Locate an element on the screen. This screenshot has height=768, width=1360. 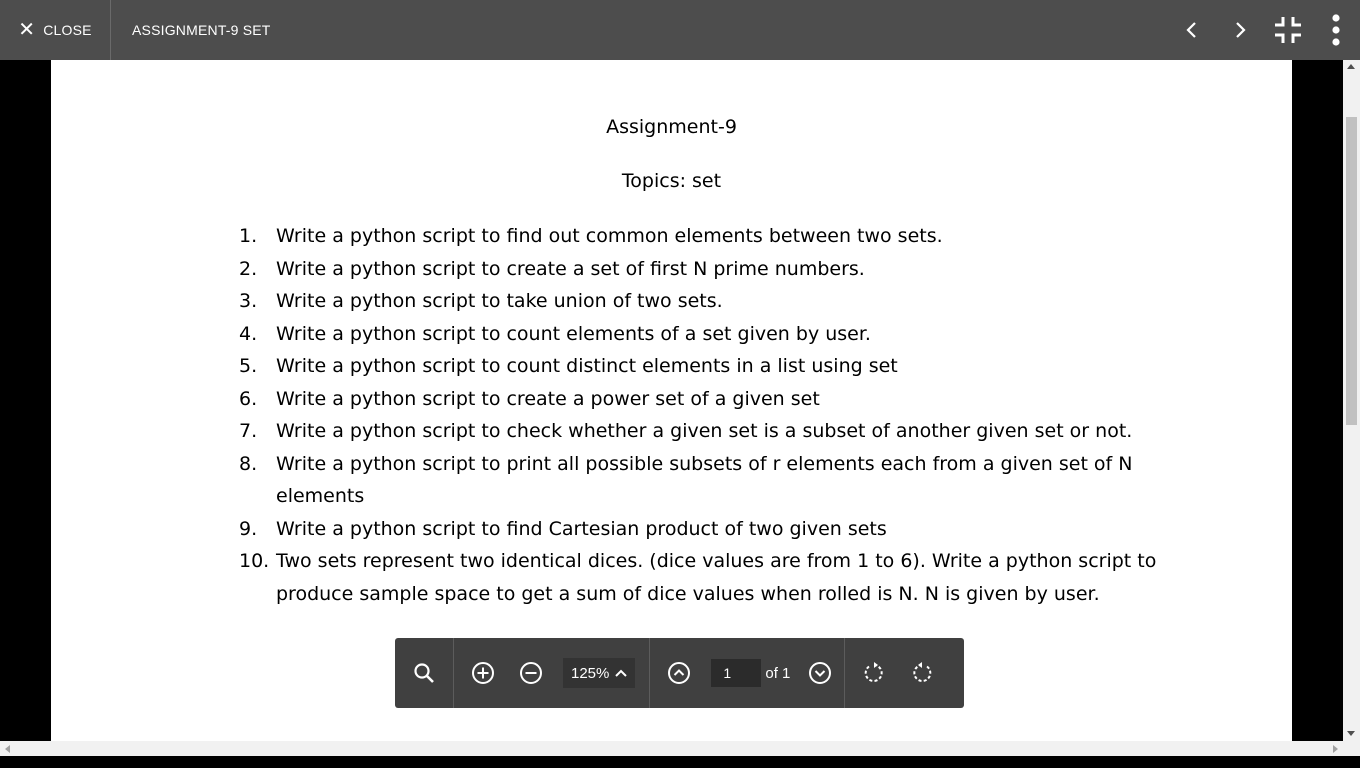
search-button is located at coordinates (424, 673).